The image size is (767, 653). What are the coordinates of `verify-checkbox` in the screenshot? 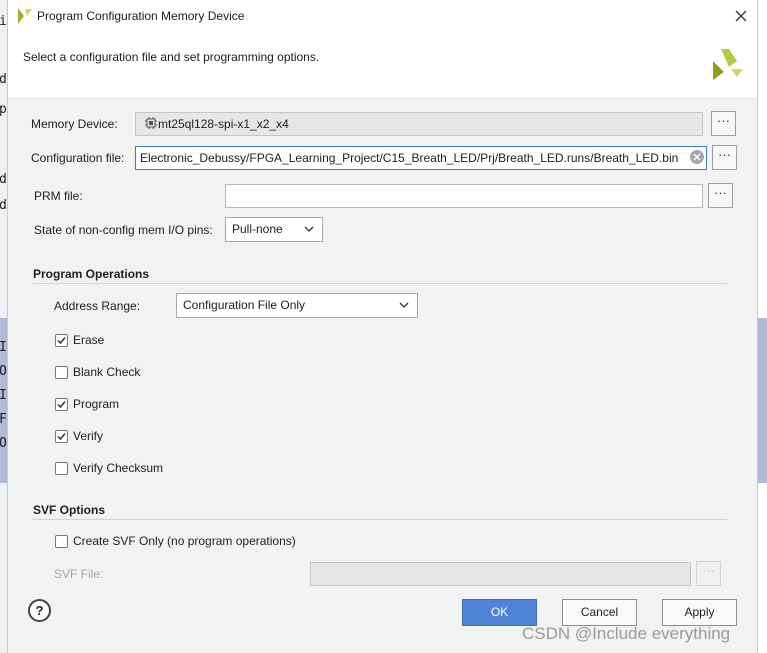 It's located at (61, 436).